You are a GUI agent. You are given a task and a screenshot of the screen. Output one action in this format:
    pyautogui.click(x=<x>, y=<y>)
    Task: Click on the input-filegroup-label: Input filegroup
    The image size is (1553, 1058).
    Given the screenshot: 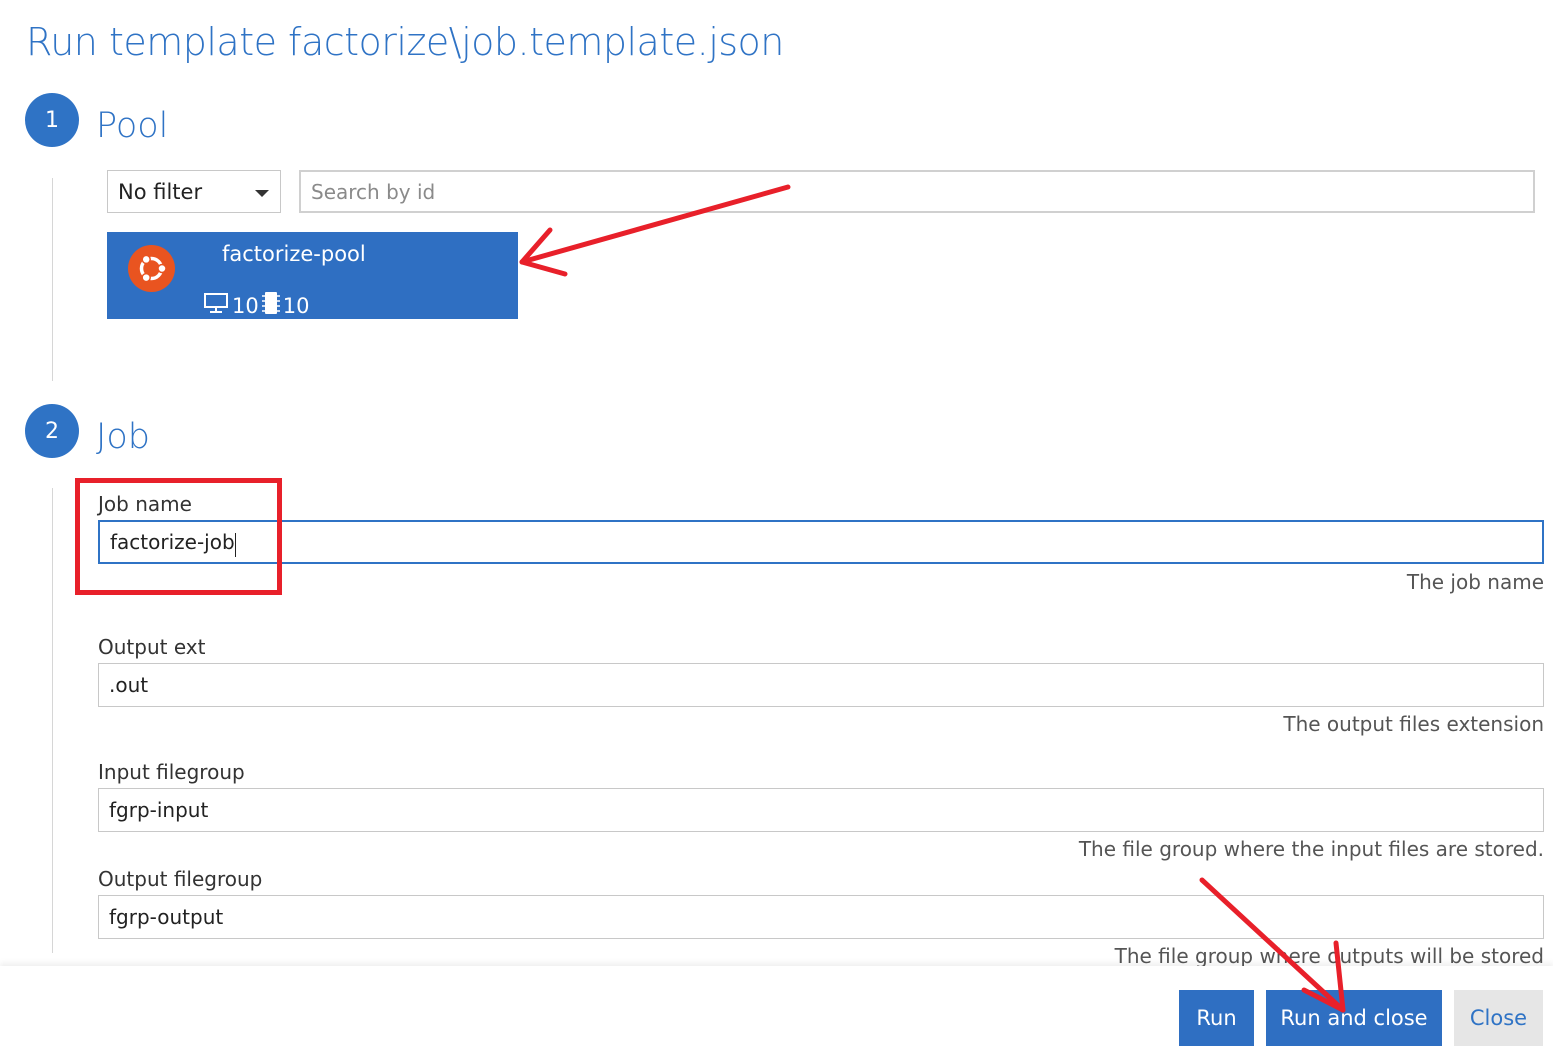 What is the action you would take?
    pyautogui.click(x=171, y=772)
    